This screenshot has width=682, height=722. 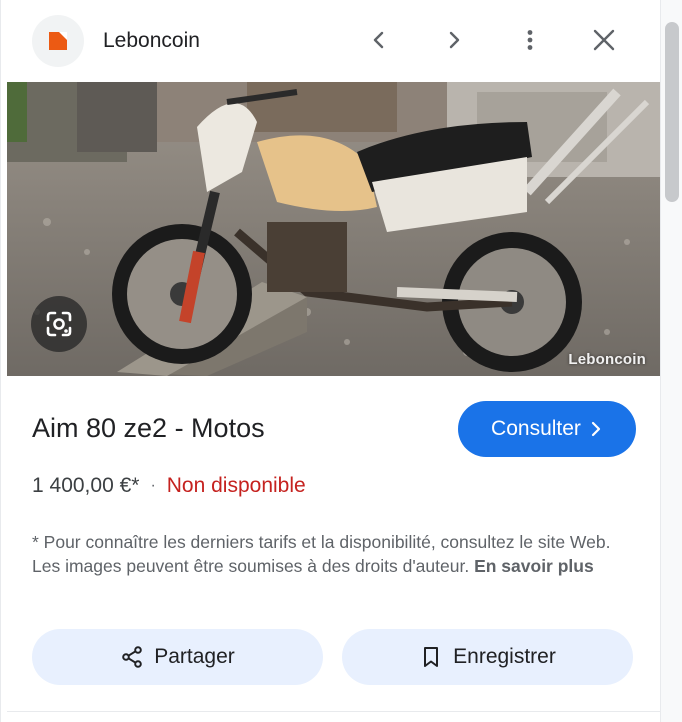 I want to click on more-vert-icon, so click(x=530, y=40).